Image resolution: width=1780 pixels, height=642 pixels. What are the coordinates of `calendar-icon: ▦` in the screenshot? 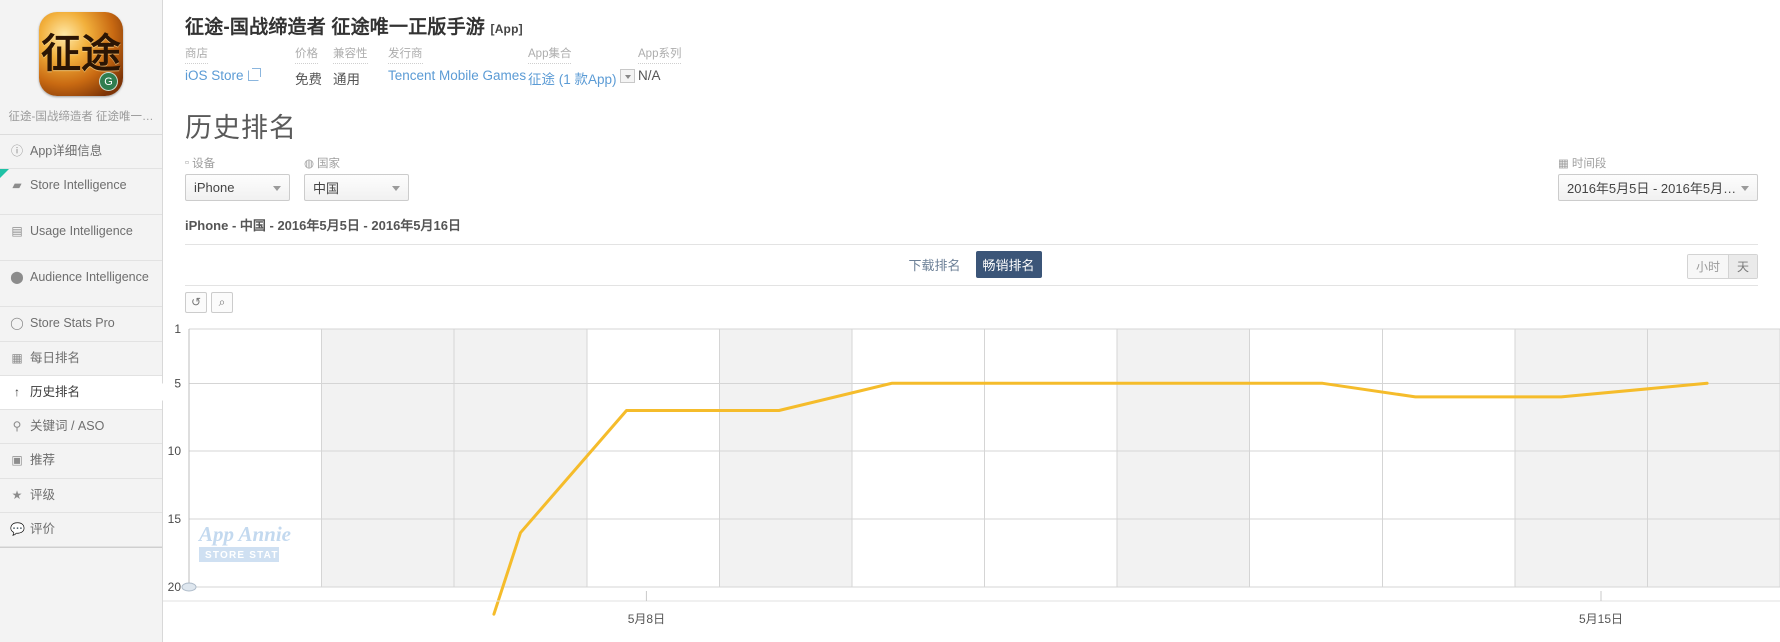 It's located at (17, 357).